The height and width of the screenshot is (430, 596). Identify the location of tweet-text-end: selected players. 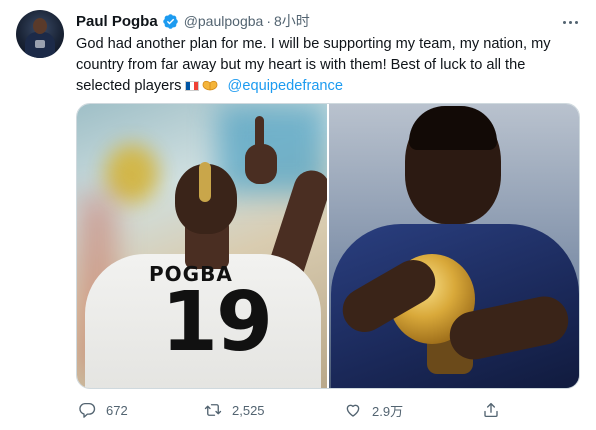
(129, 86).